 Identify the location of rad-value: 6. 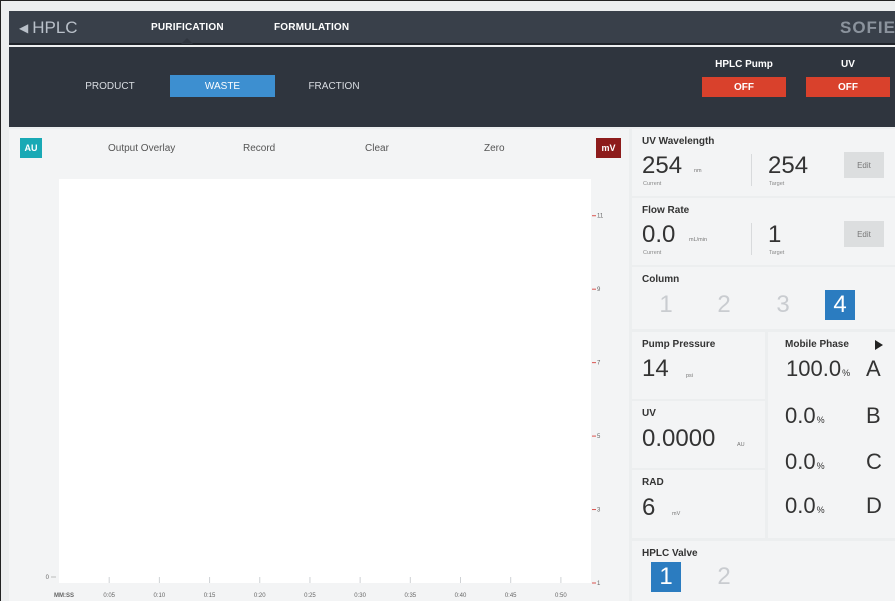
(649, 507).